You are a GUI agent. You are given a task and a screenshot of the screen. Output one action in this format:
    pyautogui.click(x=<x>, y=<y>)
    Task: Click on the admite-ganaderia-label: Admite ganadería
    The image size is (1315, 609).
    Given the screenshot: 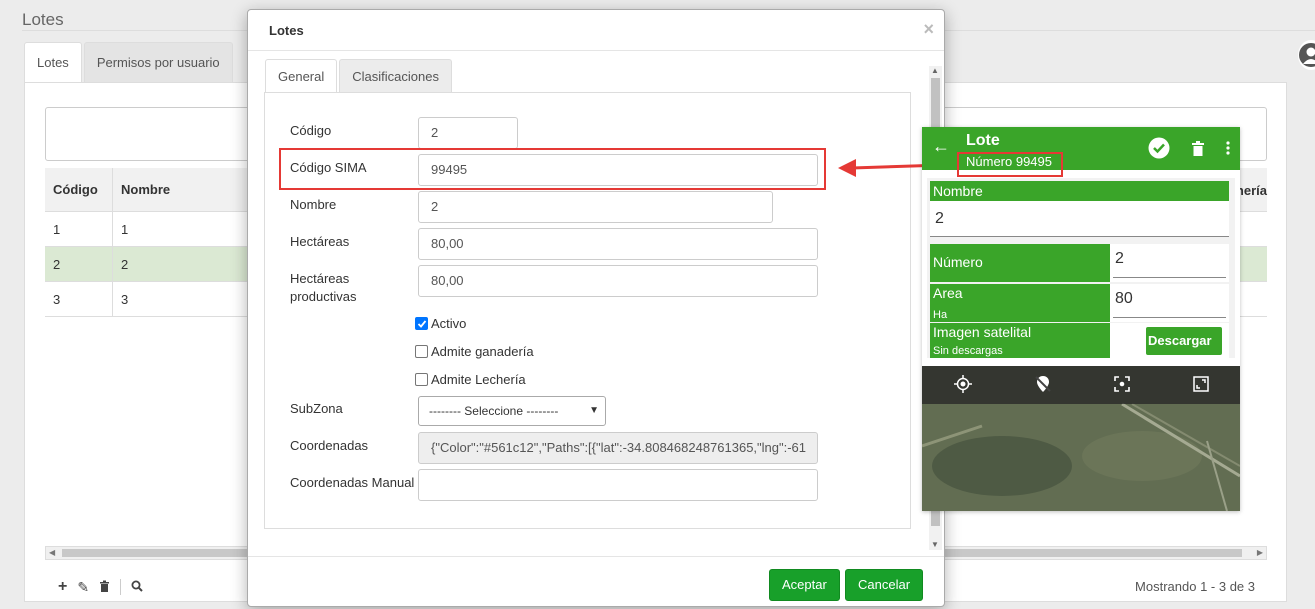 What is the action you would take?
    pyautogui.click(x=482, y=351)
    